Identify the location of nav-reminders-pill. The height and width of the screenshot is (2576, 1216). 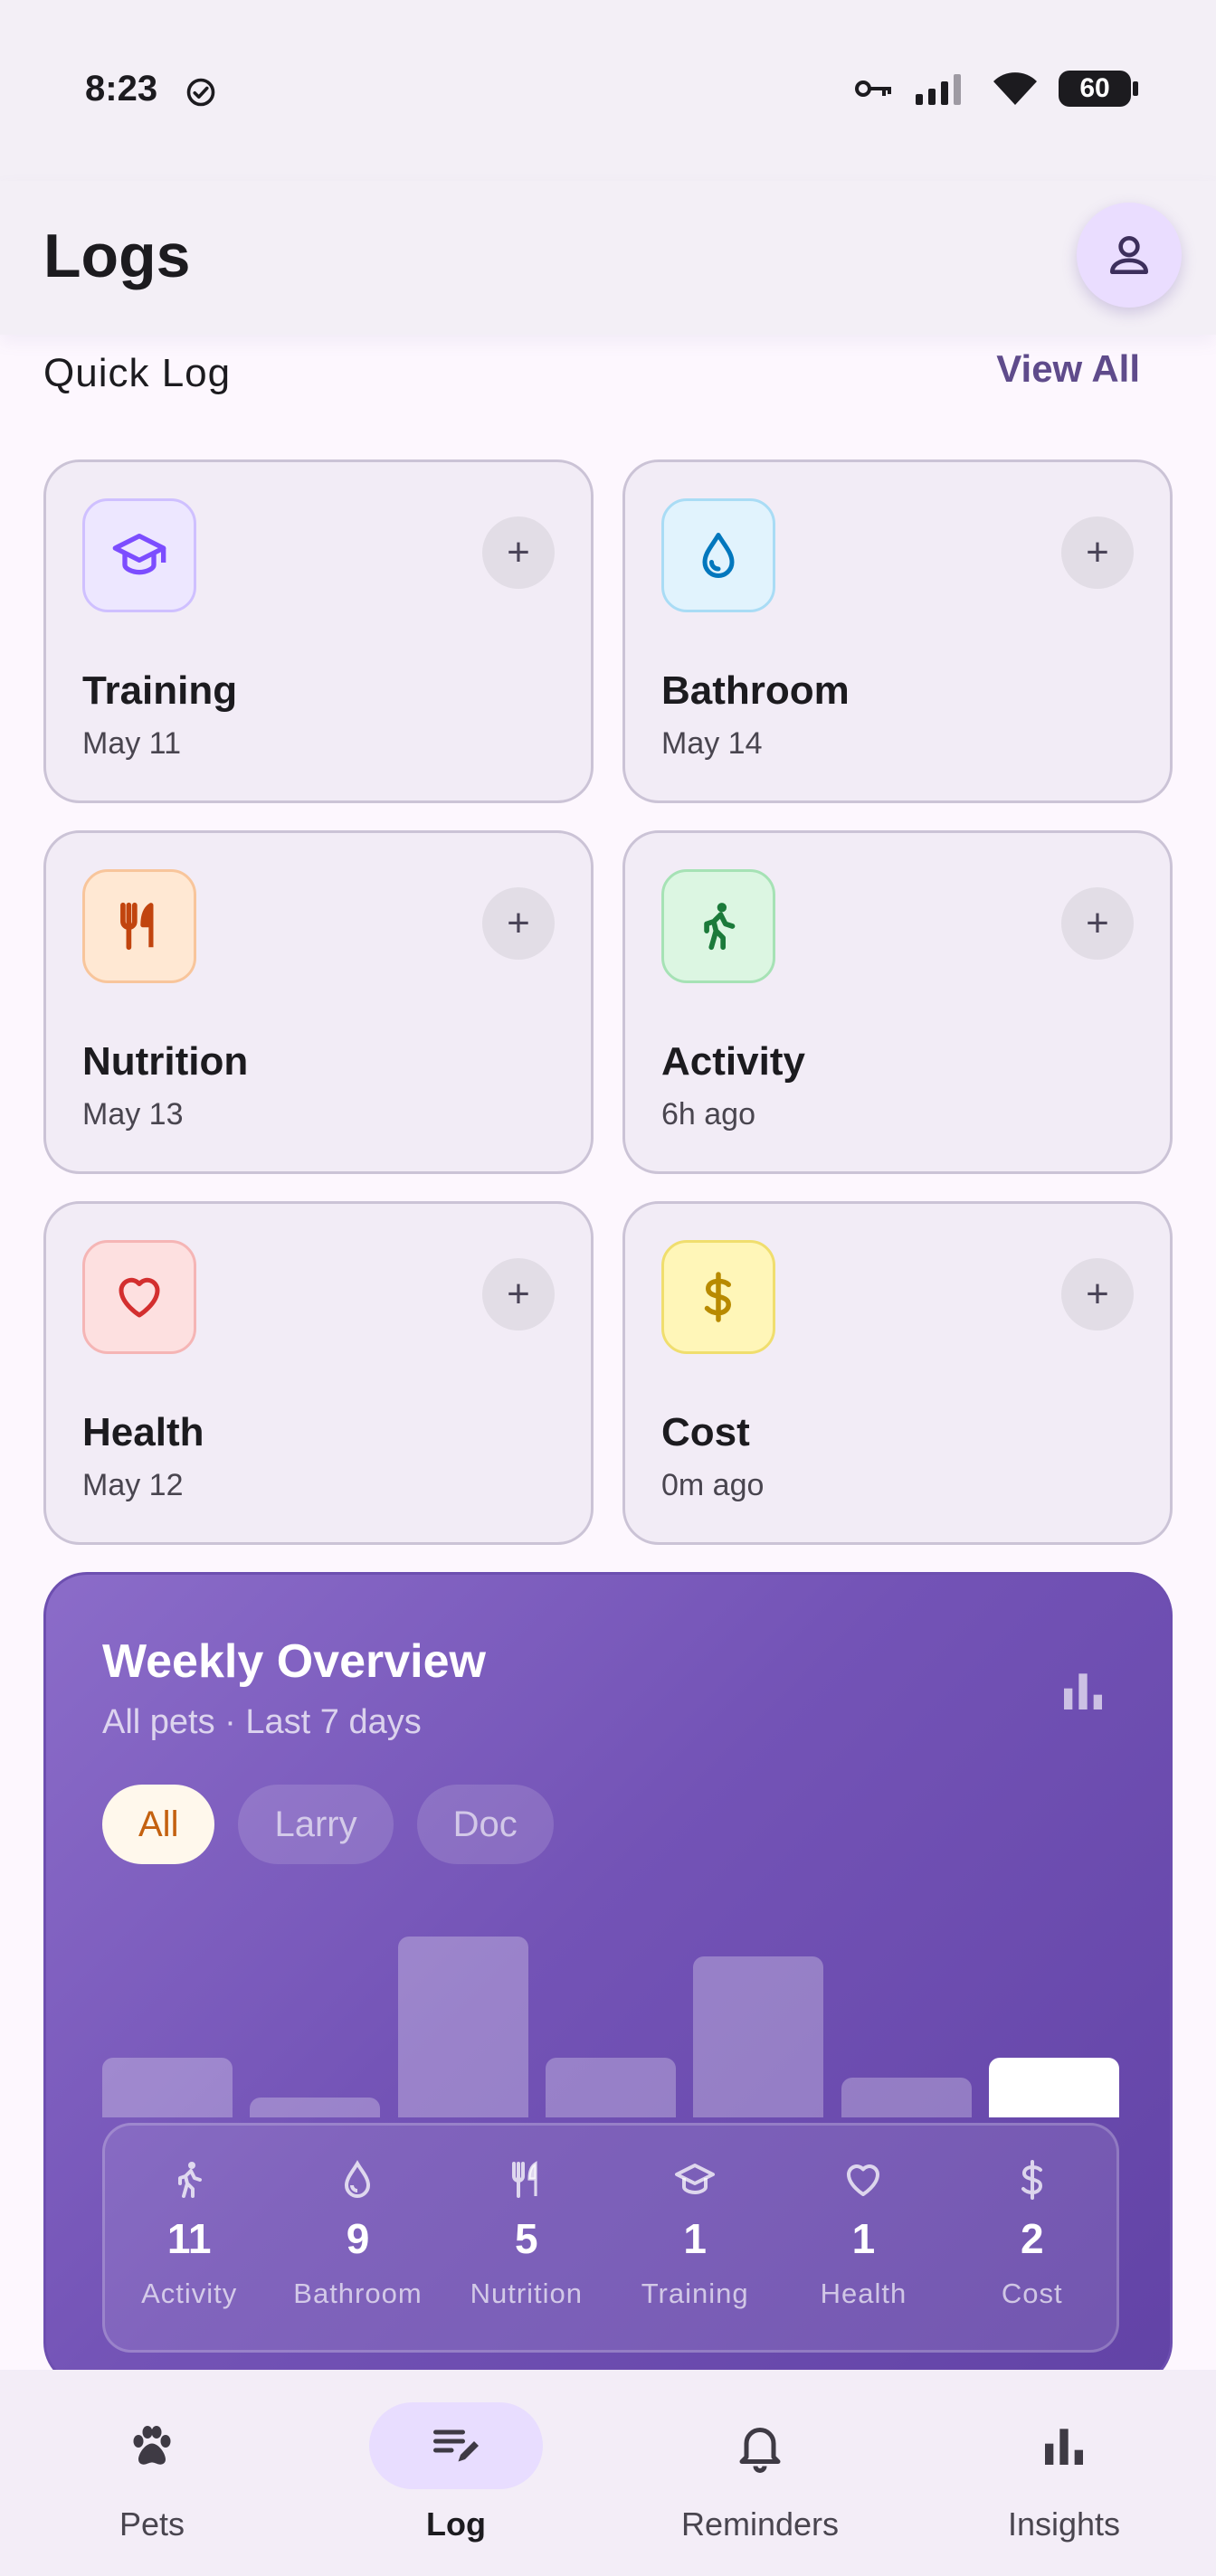
(760, 2445).